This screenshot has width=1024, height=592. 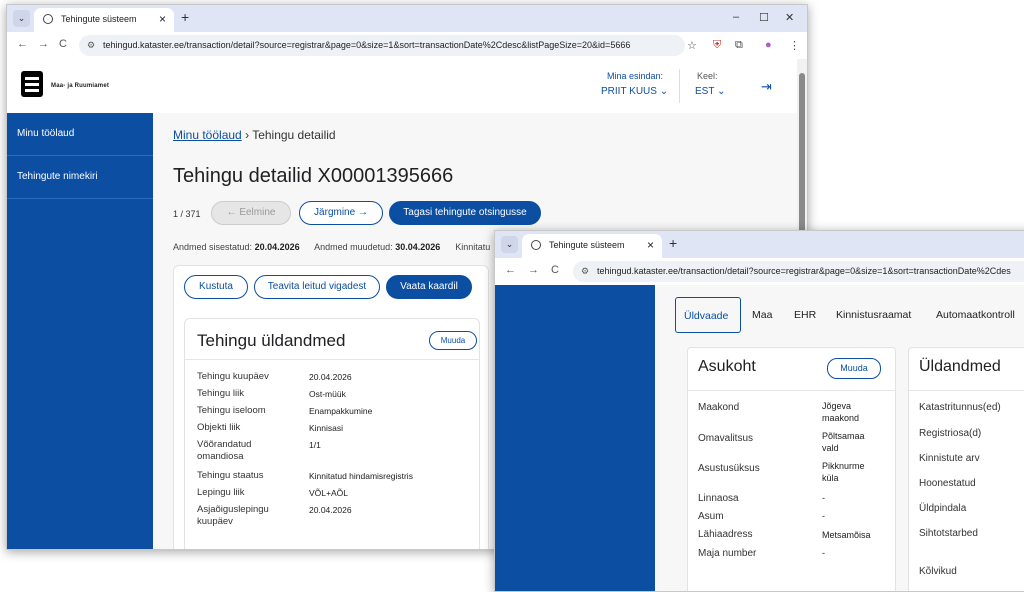 I want to click on row-value: Ost-müük, so click(x=327, y=394).